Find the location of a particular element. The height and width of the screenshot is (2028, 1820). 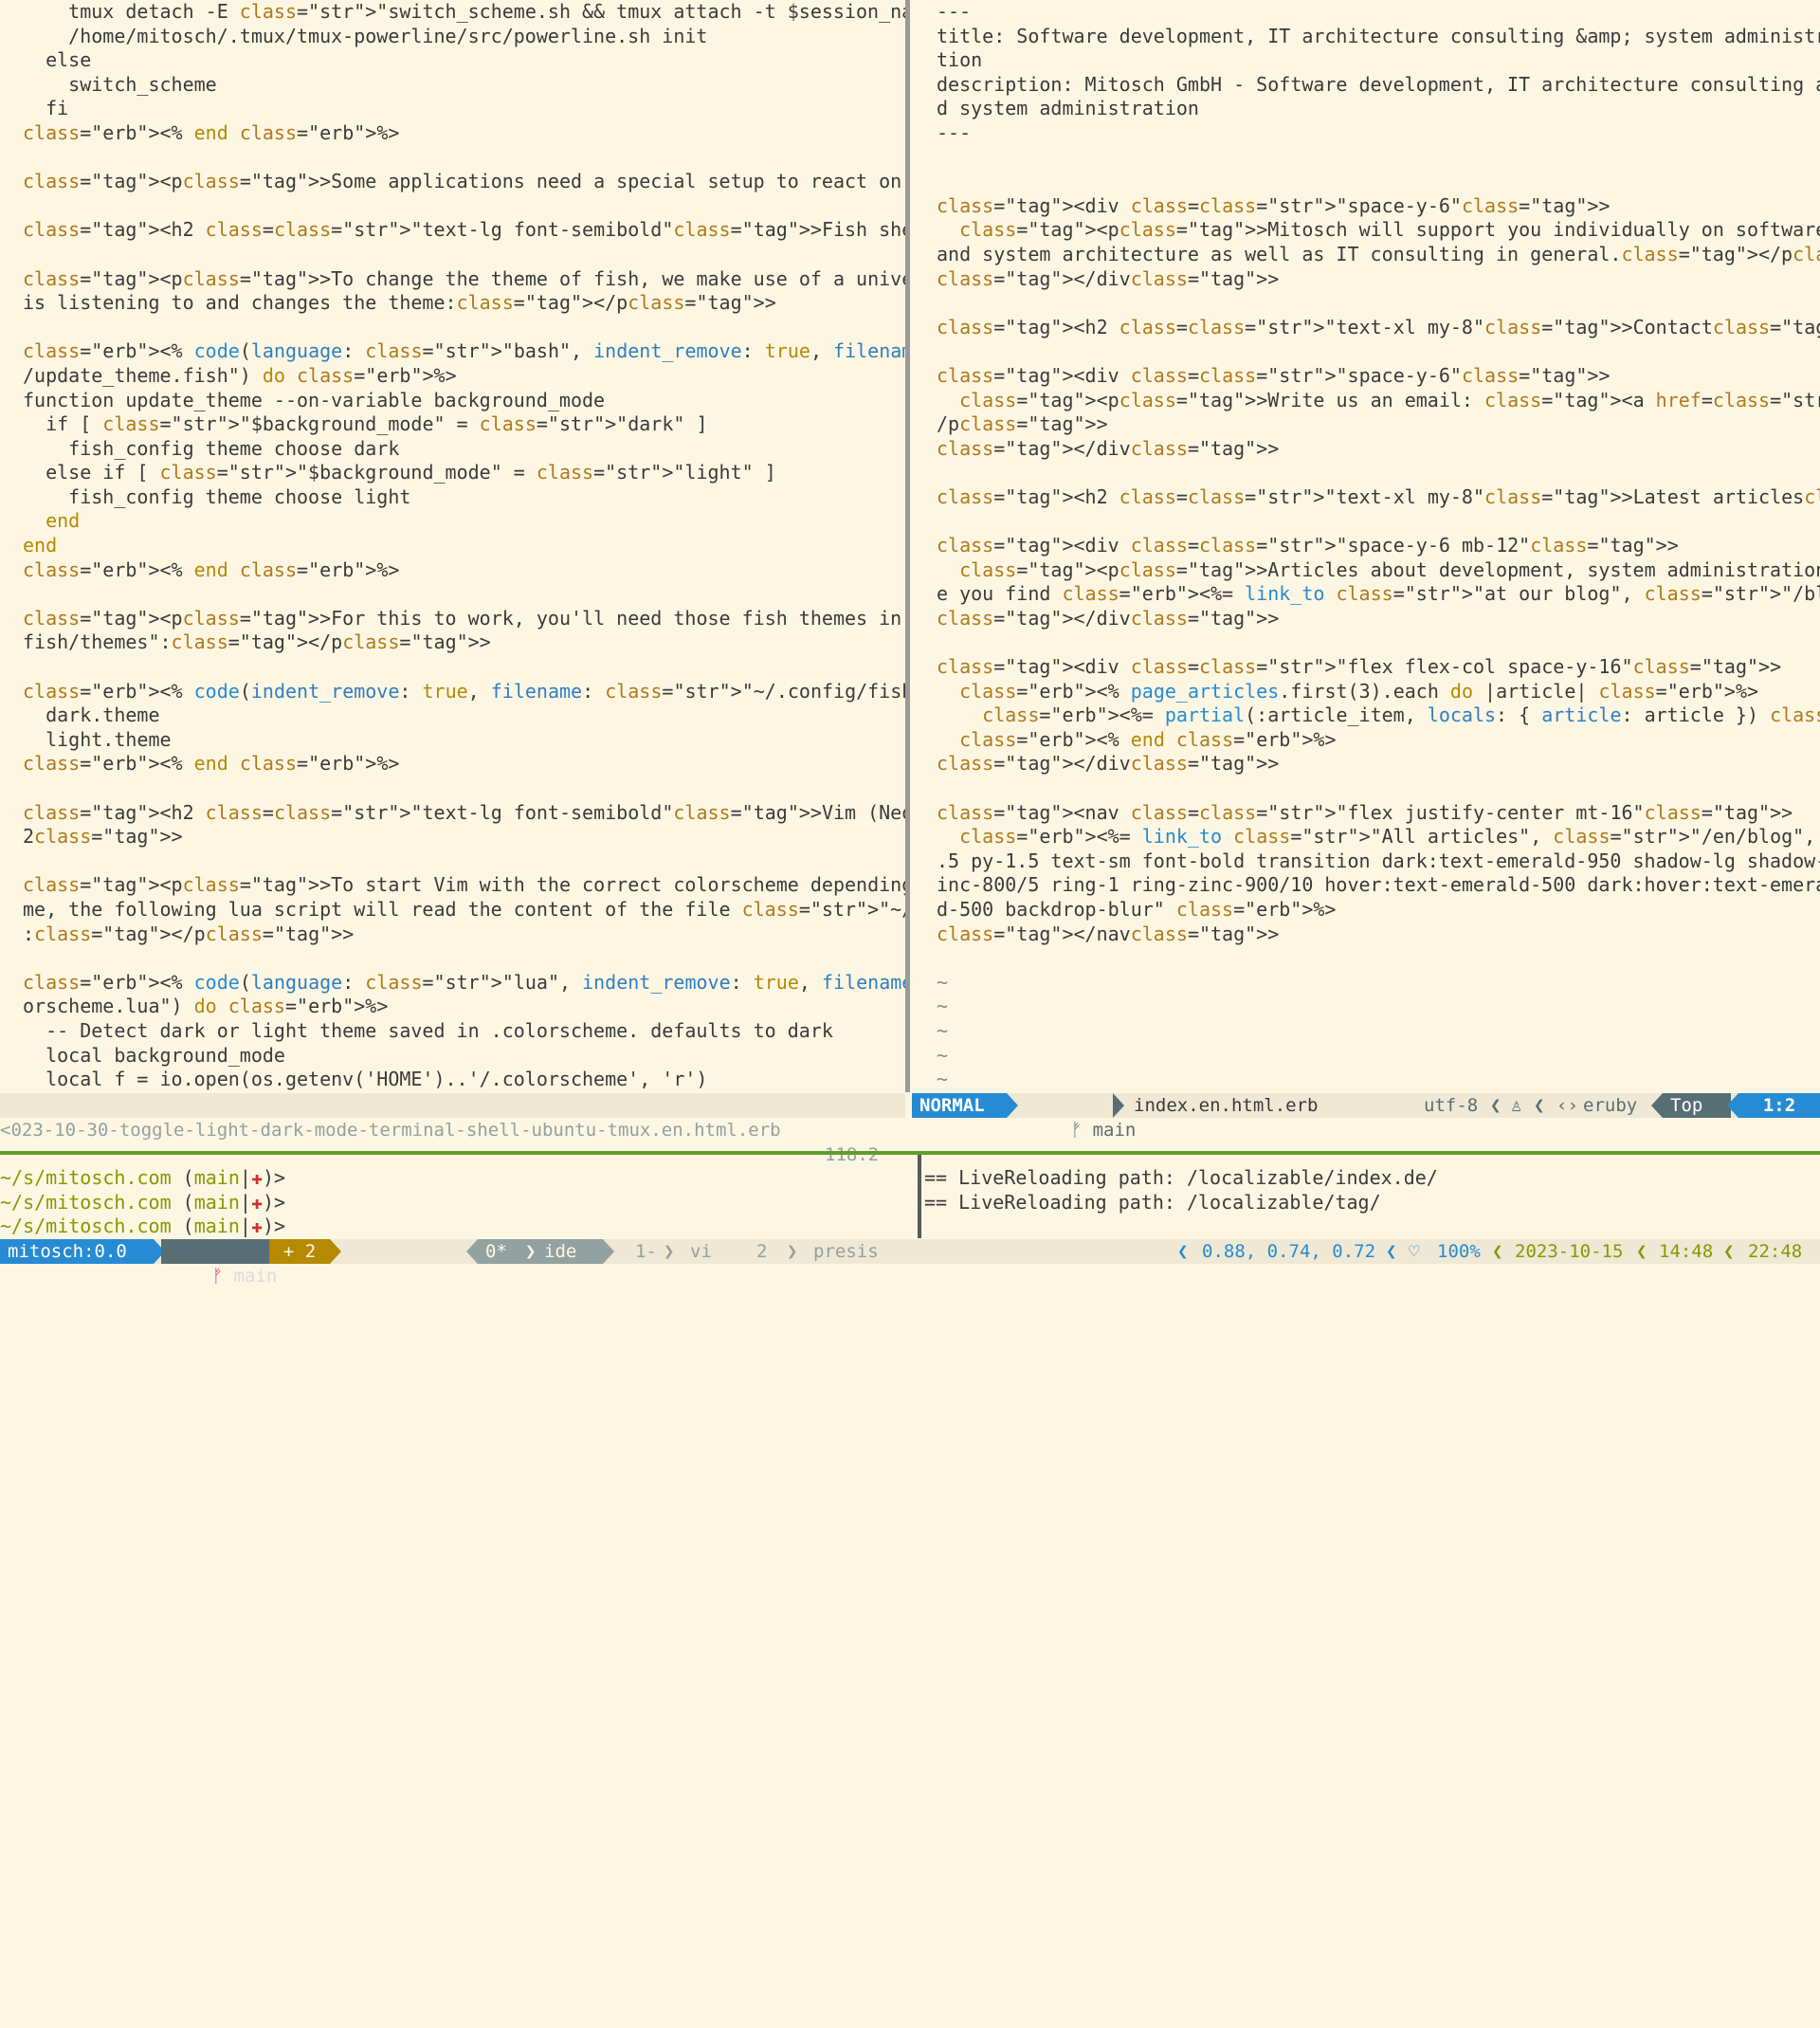

code-line: :class="tag"></pclass="tag">> is located at coordinates (464, 935).